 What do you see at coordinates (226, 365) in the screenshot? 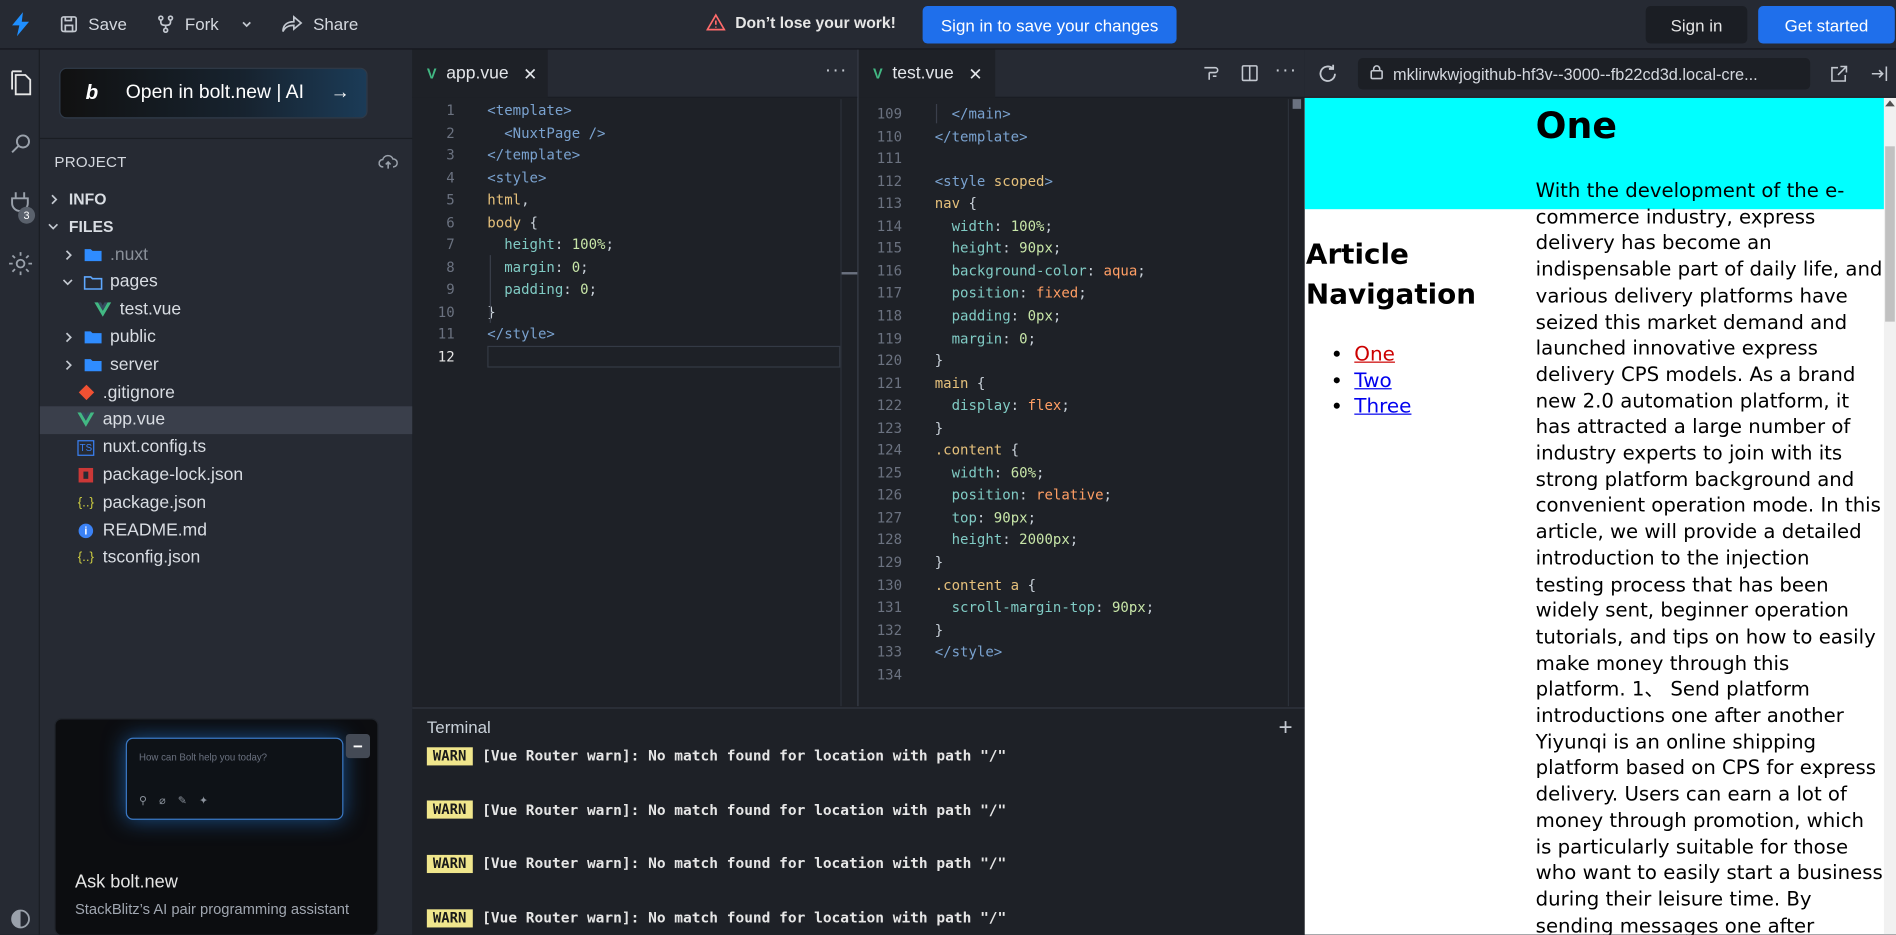
I see `file-item: server` at bounding box center [226, 365].